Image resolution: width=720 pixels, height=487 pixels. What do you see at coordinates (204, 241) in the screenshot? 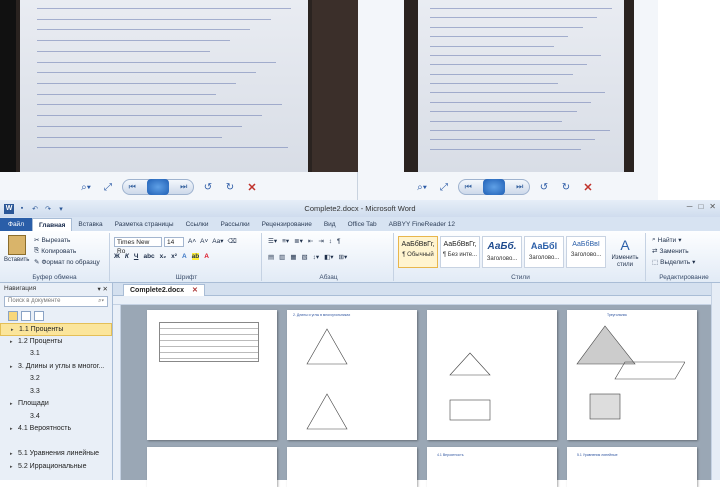
I see `shrink-font-icon: A˅` at bounding box center [204, 241].